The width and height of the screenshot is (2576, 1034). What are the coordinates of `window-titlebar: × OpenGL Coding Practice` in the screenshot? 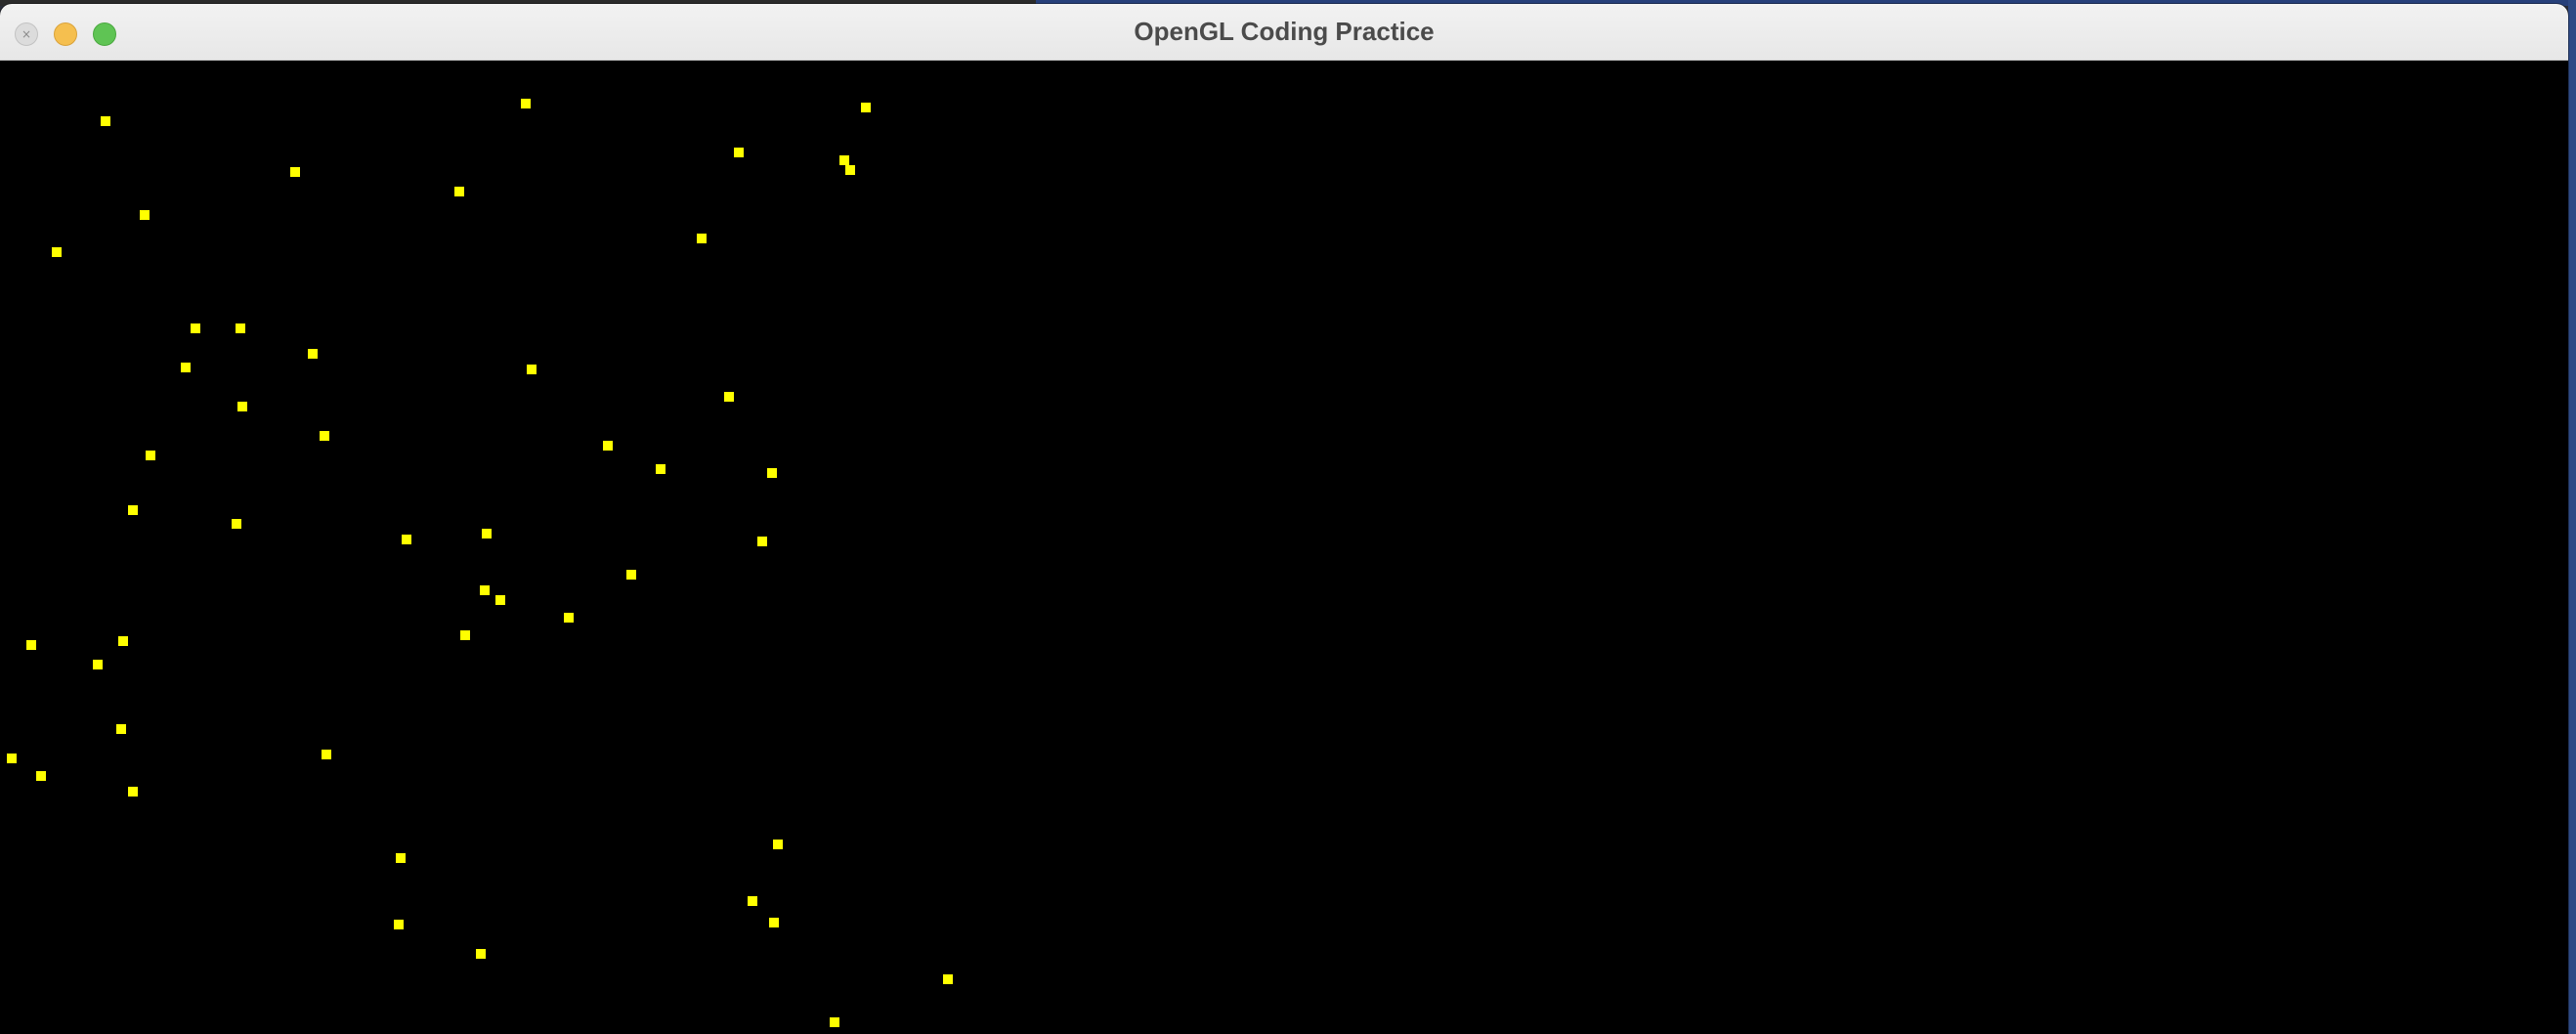 It's located at (1284, 32).